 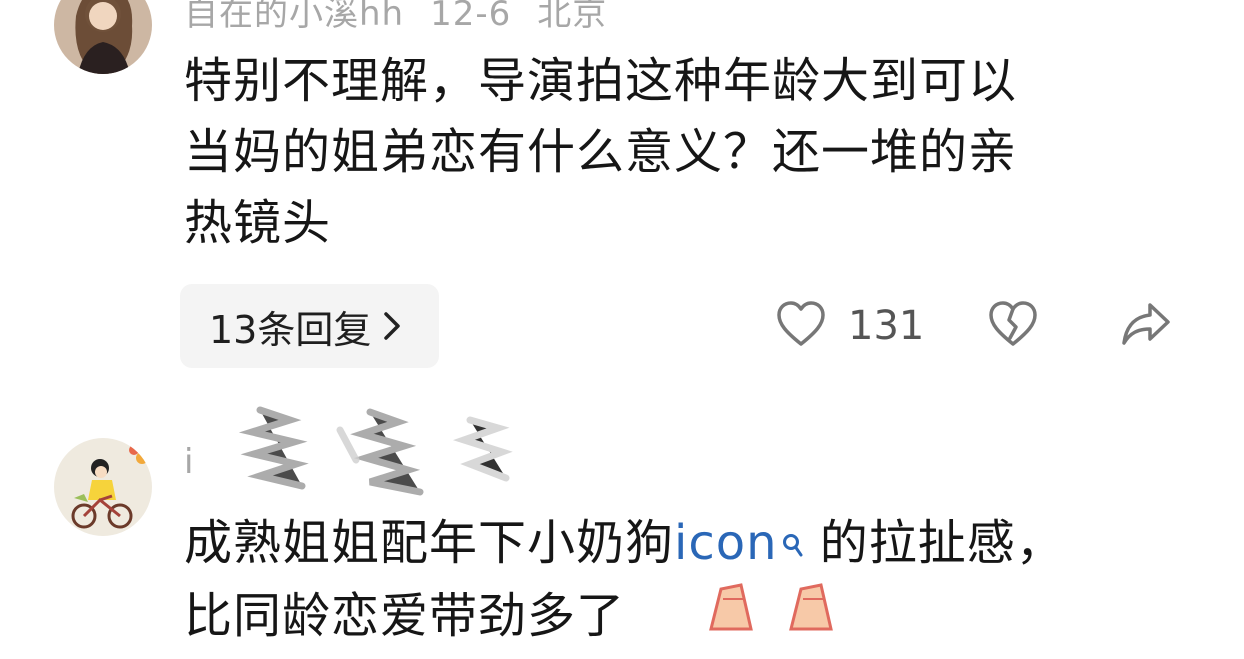 I want to click on username: i, so click(x=189, y=462).